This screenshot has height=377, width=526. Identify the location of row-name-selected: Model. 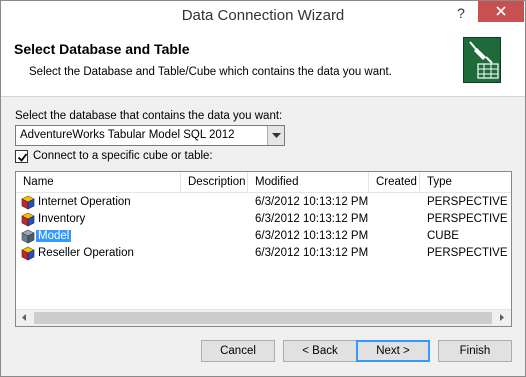
(54, 236).